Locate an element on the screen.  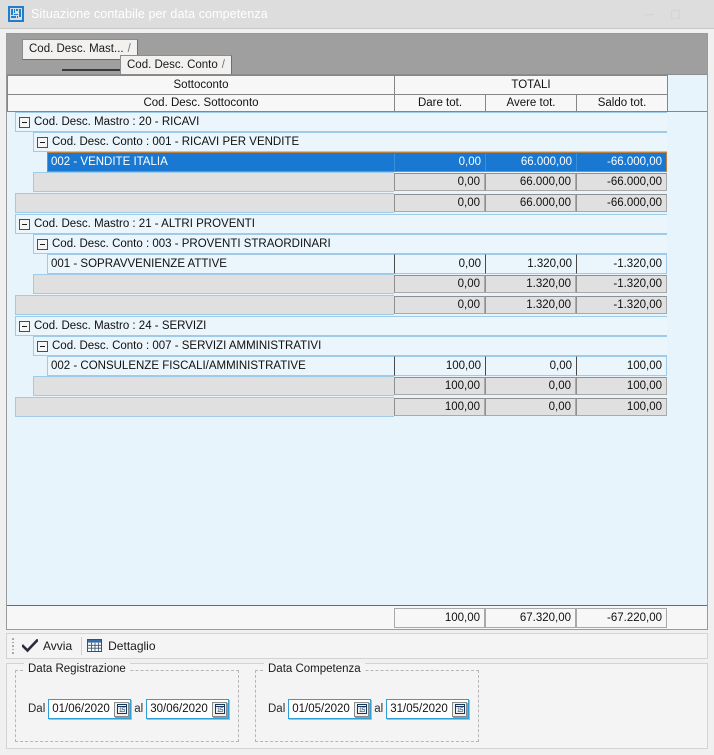
row-dare: 0,00 is located at coordinates (439, 264).